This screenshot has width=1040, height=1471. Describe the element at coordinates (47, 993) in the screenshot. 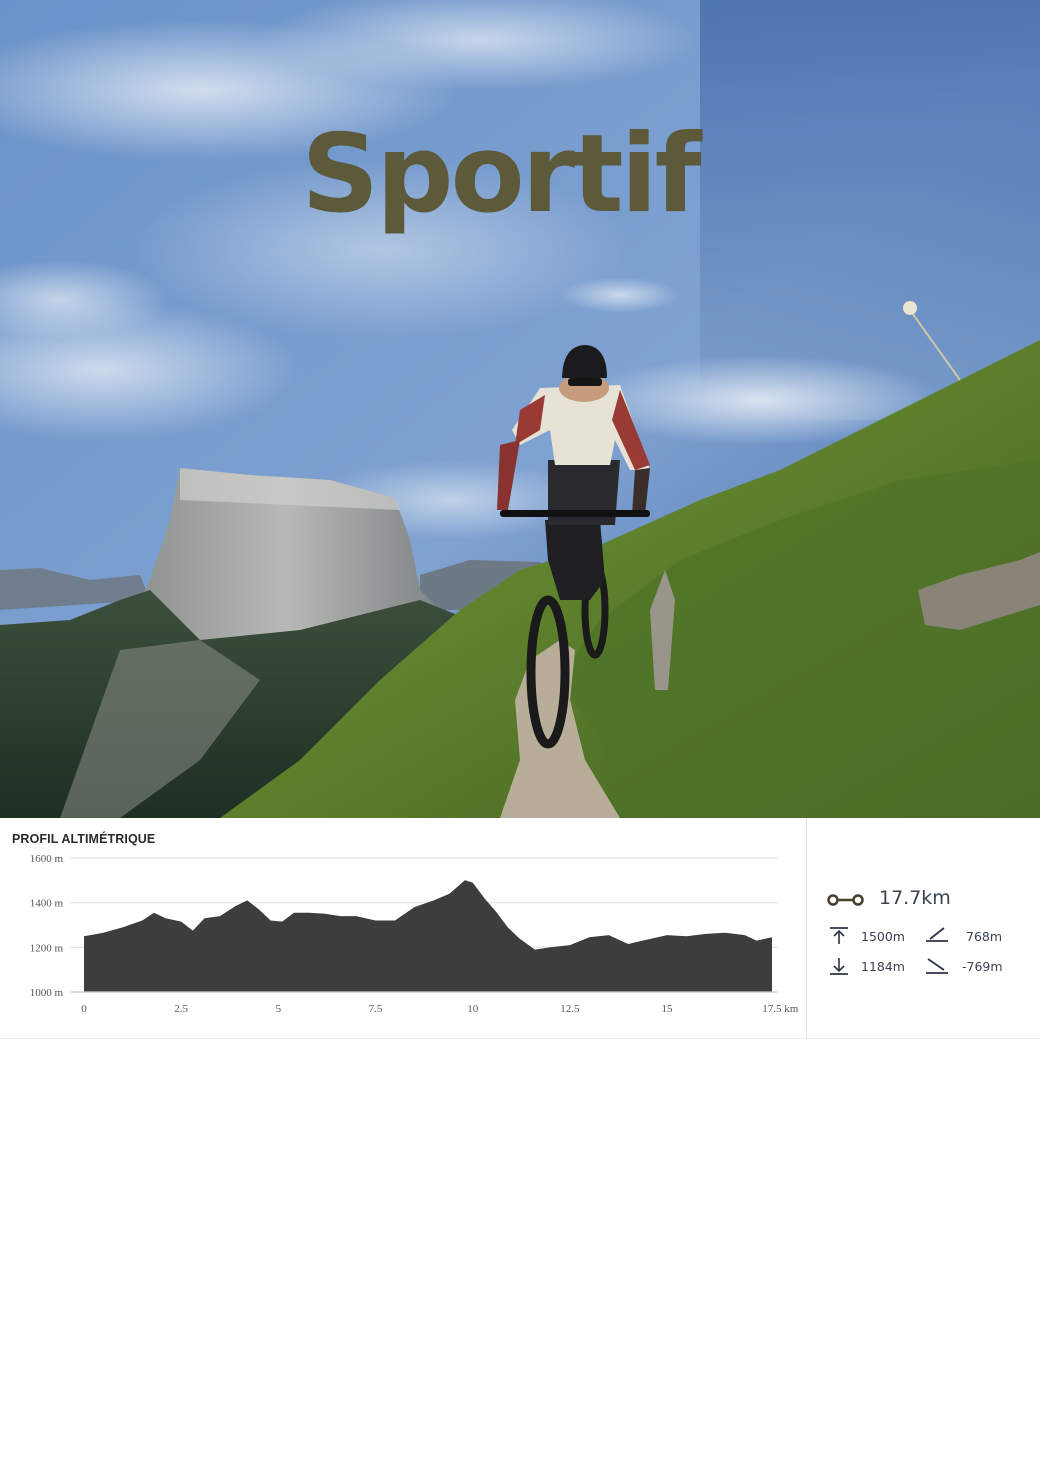

I see `y-tick-label: 1000 m` at that location.